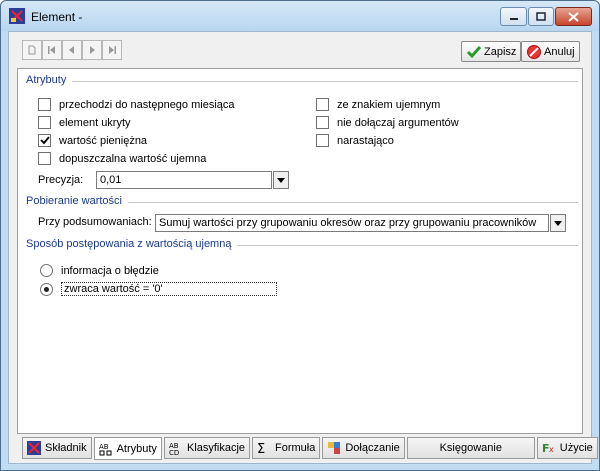 The height and width of the screenshot is (471, 600). I want to click on close-button, so click(573, 16).